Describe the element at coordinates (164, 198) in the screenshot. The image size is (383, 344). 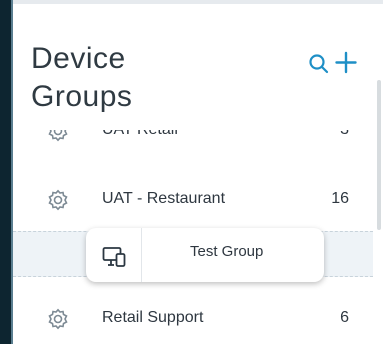
I see `group-name: UAT - Restaurant` at that location.